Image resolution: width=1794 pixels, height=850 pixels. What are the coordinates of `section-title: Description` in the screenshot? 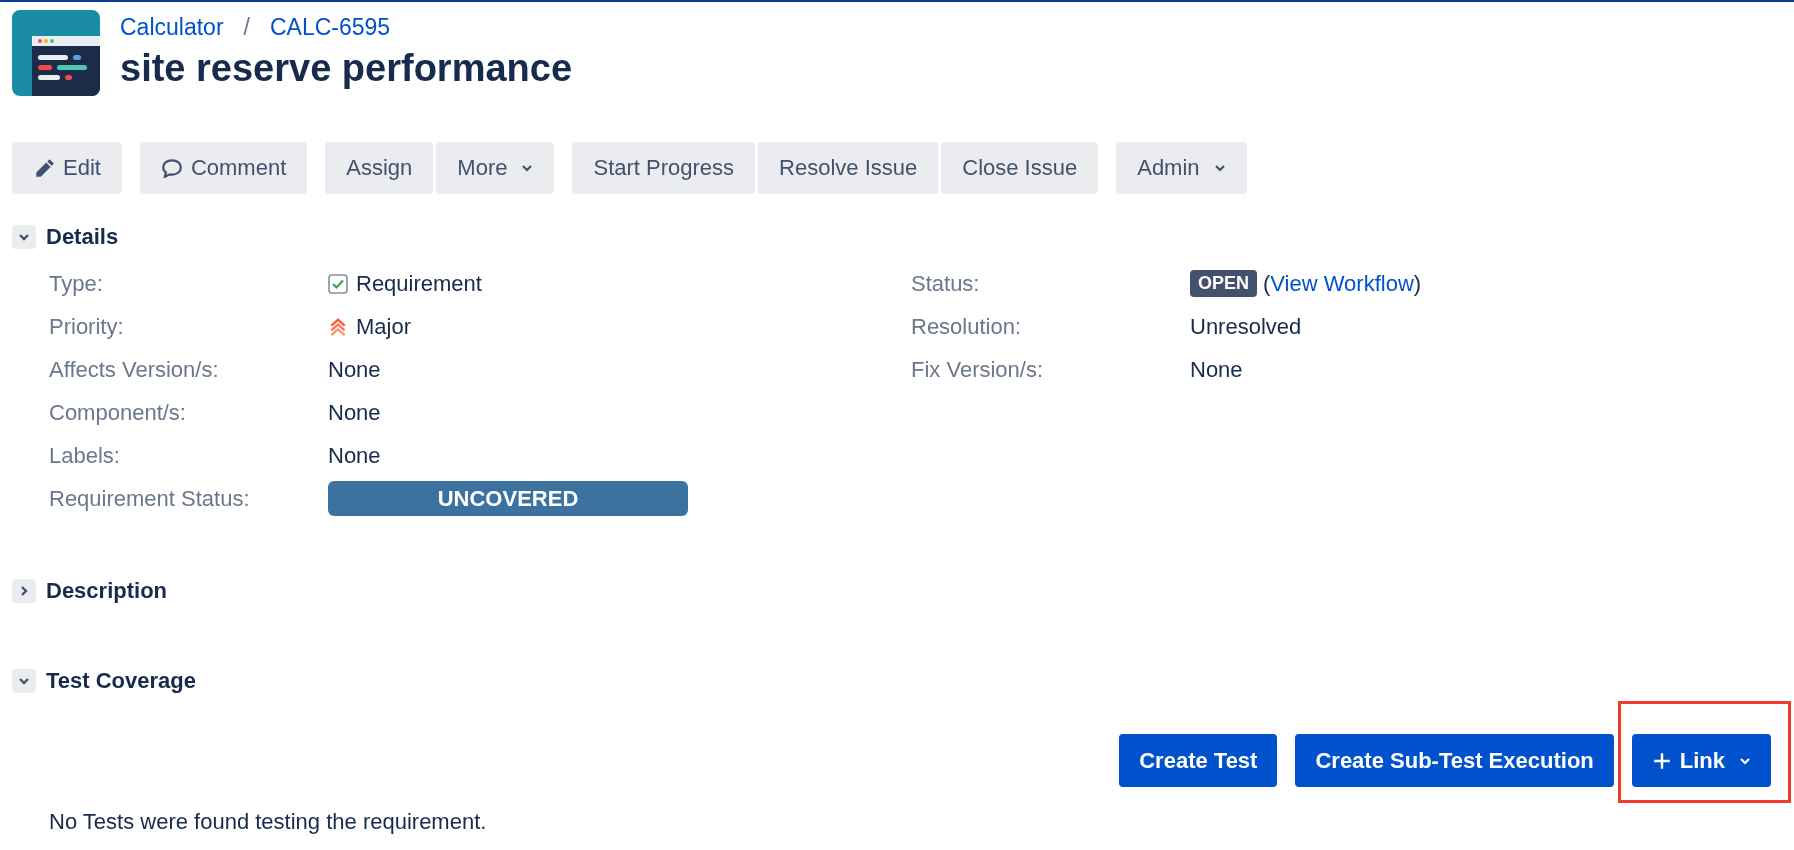 It's located at (107, 591).